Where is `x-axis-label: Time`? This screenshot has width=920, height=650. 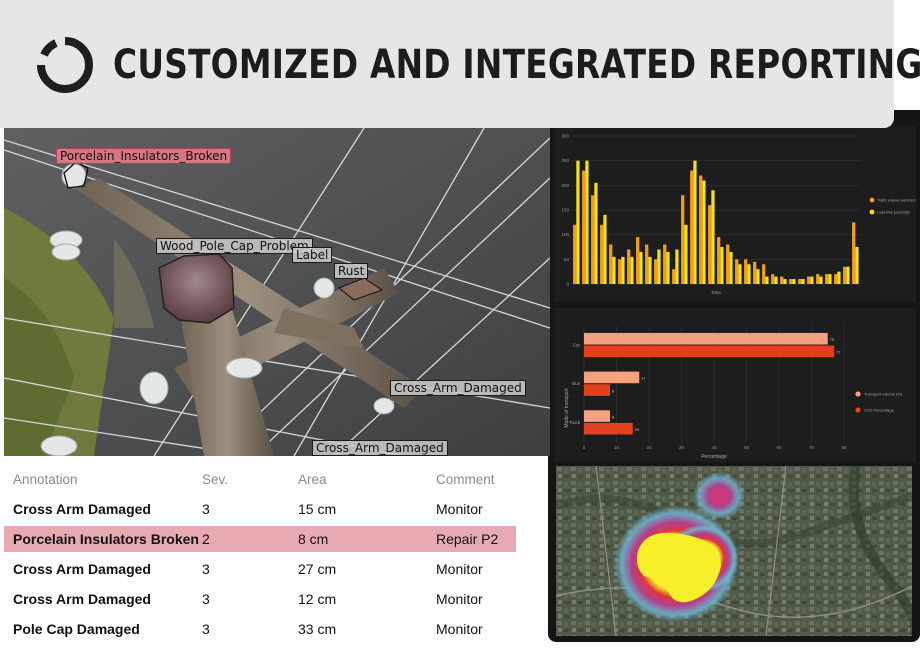 x-axis-label: Time is located at coordinates (716, 292).